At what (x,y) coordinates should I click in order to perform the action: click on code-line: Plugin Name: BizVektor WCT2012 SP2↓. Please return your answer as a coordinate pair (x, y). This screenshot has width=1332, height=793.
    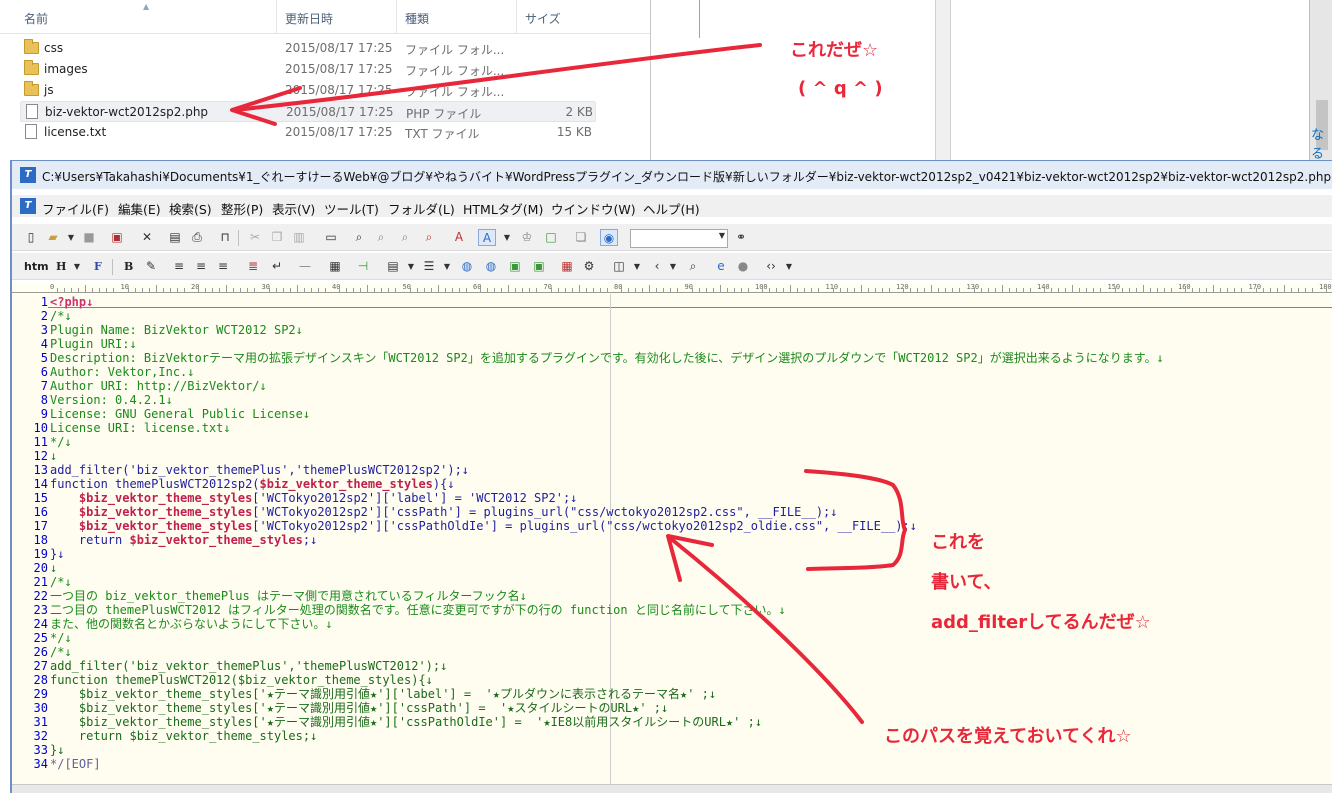
    Looking at the image, I should click on (176, 330).